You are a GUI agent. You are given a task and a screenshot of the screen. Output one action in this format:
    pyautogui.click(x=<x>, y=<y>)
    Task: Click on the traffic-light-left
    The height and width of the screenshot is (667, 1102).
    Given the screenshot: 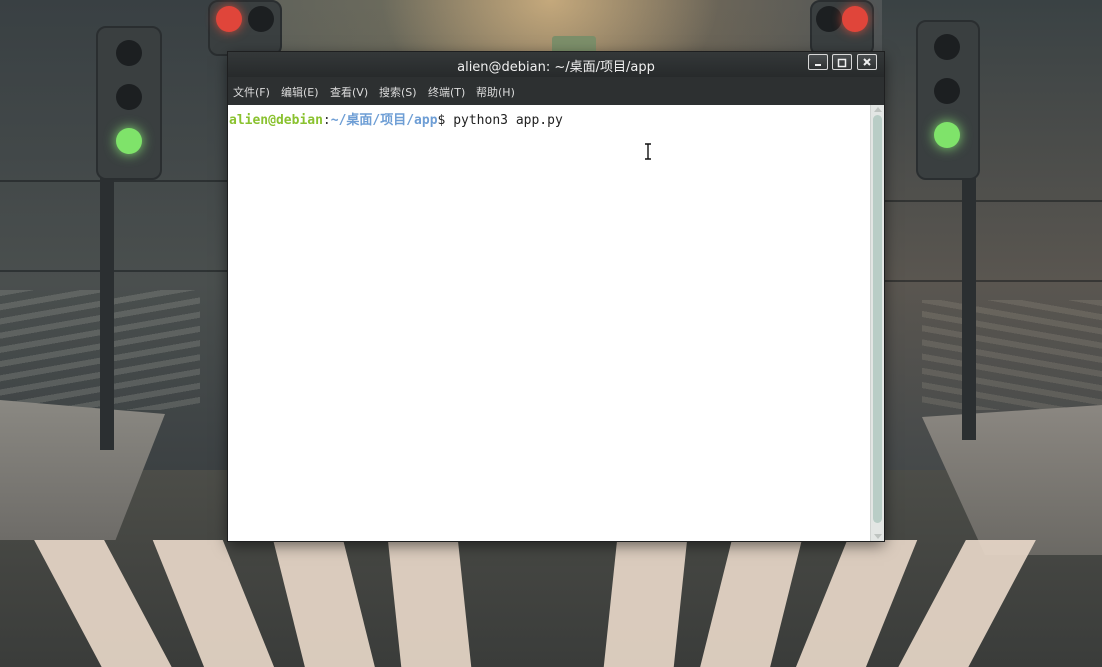 What is the action you would take?
    pyautogui.click(x=129, y=103)
    